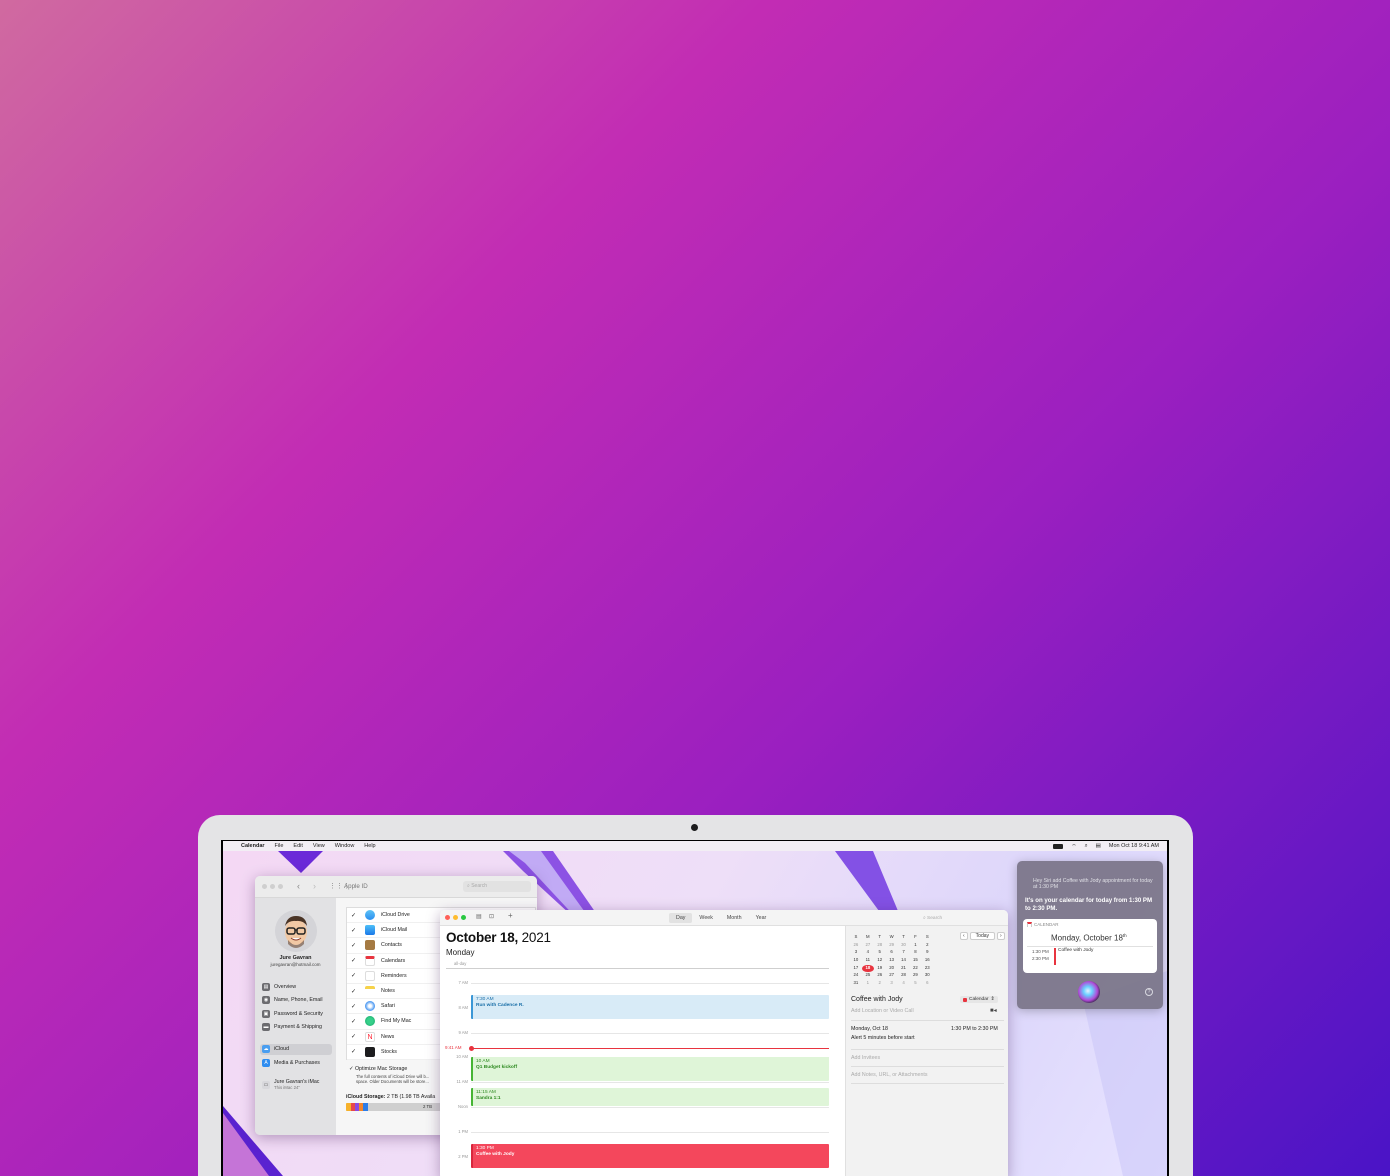 Image resolution: width=1390 pixels, height=1176 pixels. What do you see at coordinates (298, 886) in the screenshot?
I see `back-icon: ‹` at bounding box center [298, 886].